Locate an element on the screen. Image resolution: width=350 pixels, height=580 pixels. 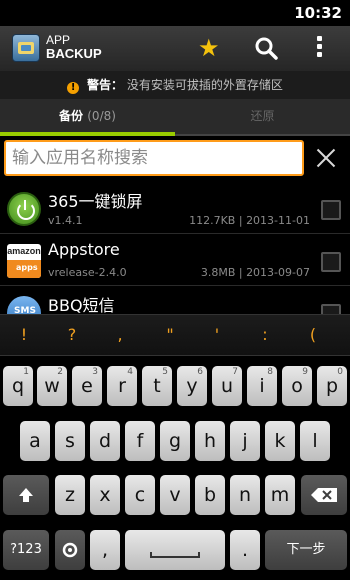
tab-restore: 还原 is located at coordinates (262, 117).